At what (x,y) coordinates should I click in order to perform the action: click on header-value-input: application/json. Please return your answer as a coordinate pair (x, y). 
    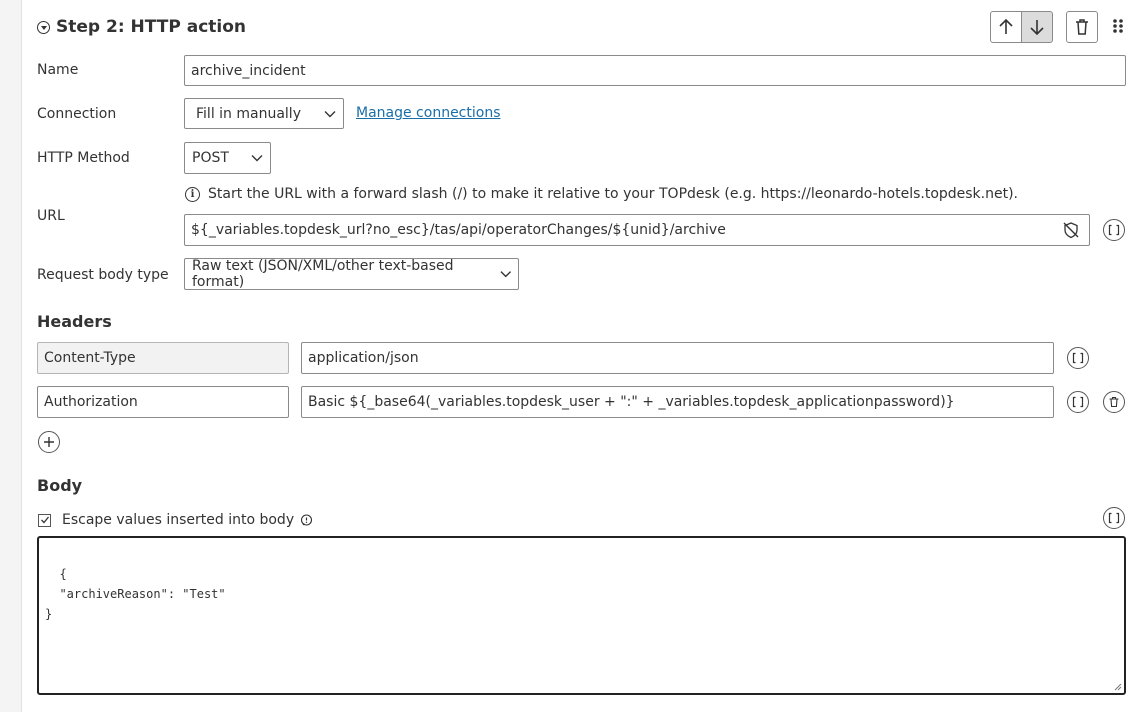
    Looking at the image, I should click on (677, 358).